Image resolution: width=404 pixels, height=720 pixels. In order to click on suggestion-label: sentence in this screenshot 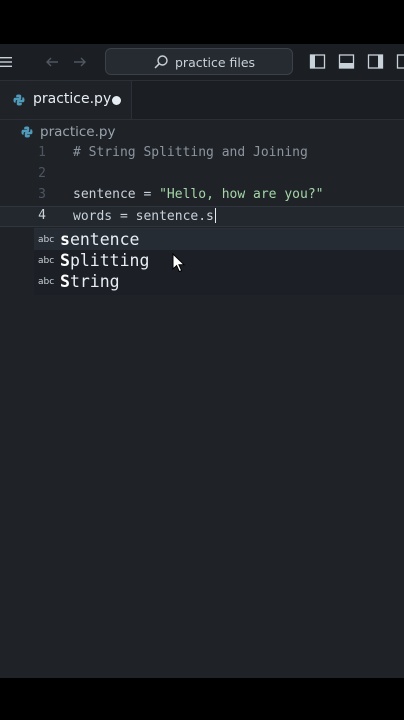, I will do `click(100, 239)`.